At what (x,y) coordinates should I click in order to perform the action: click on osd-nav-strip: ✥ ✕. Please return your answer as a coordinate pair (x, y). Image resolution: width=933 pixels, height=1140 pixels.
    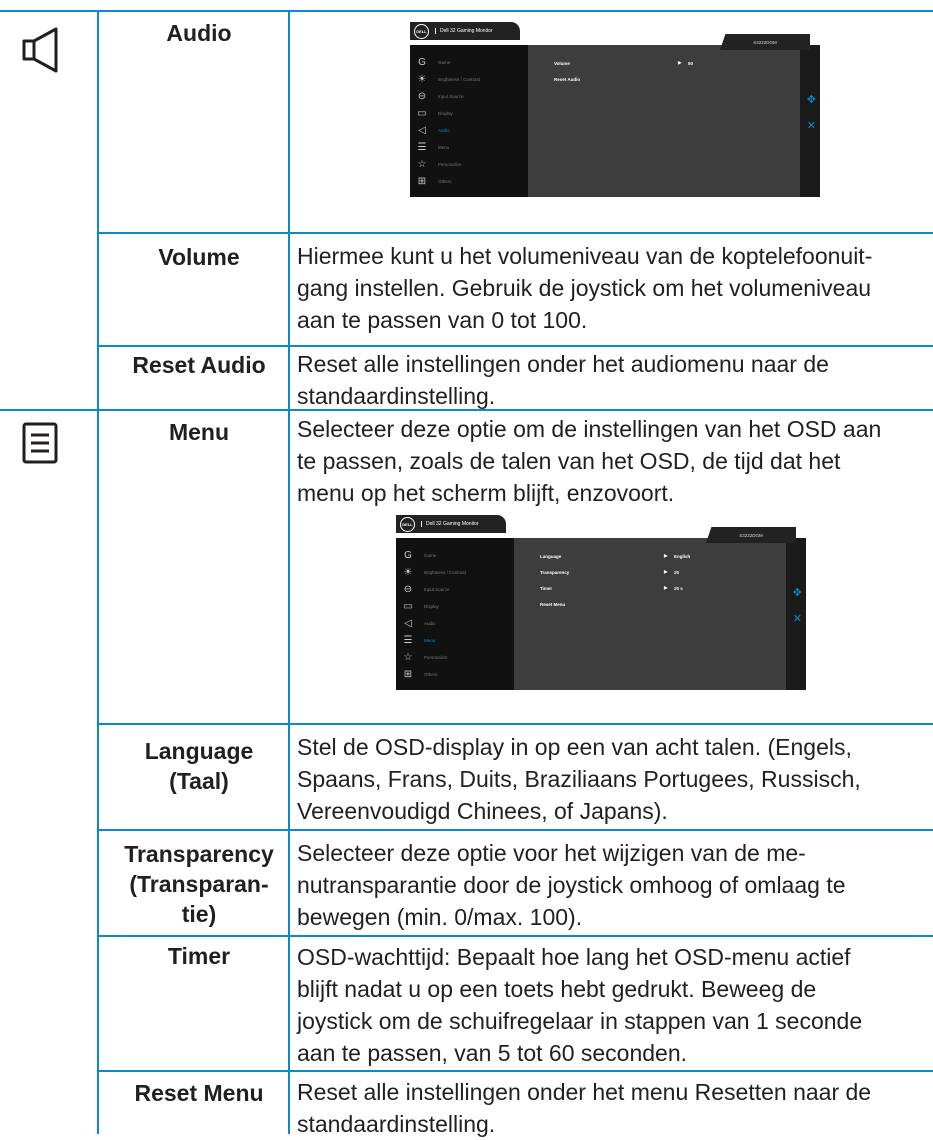
    Looking at the image, I should click on (810, 121).